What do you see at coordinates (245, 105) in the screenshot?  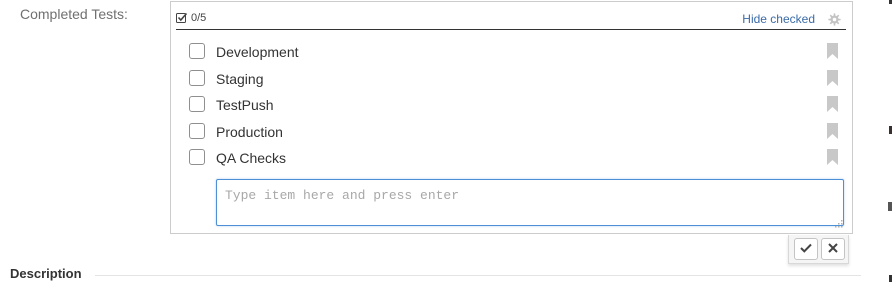 I see `item-label: TestPush` at bounding box center [245, 105].